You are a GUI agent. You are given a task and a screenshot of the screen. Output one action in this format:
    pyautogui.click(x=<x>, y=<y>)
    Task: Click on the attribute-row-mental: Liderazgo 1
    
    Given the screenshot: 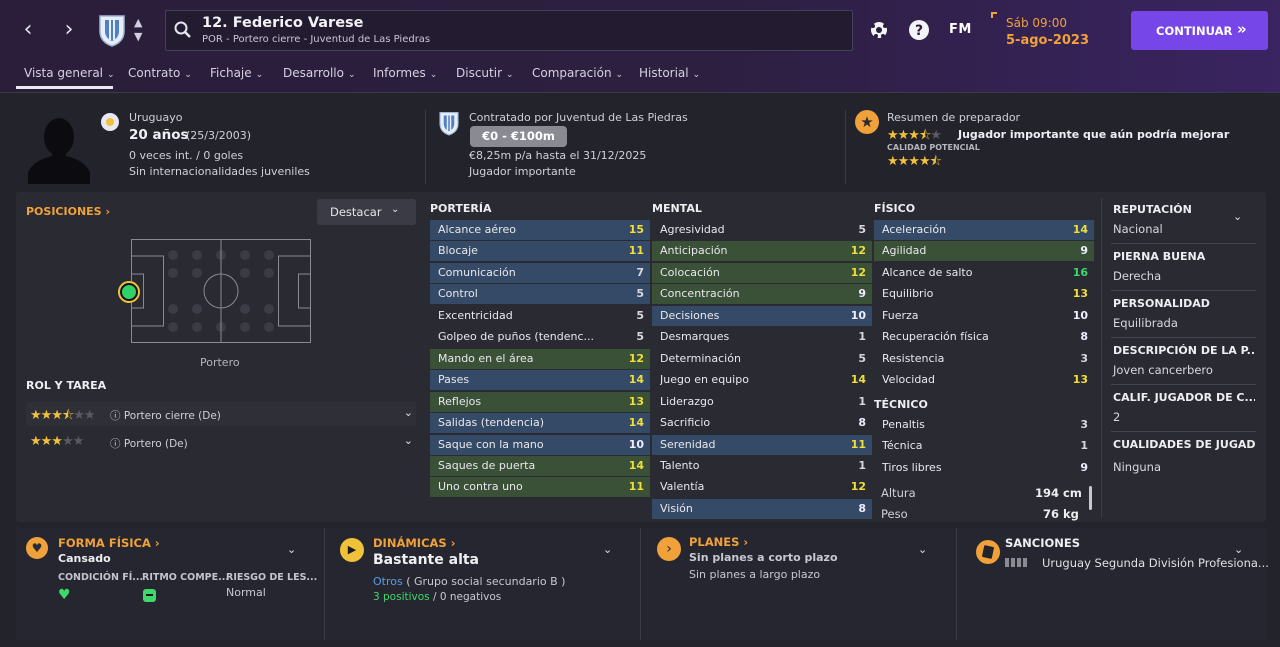 What is the action you would take?
    pyautogui.click(x=762, y=402)
    